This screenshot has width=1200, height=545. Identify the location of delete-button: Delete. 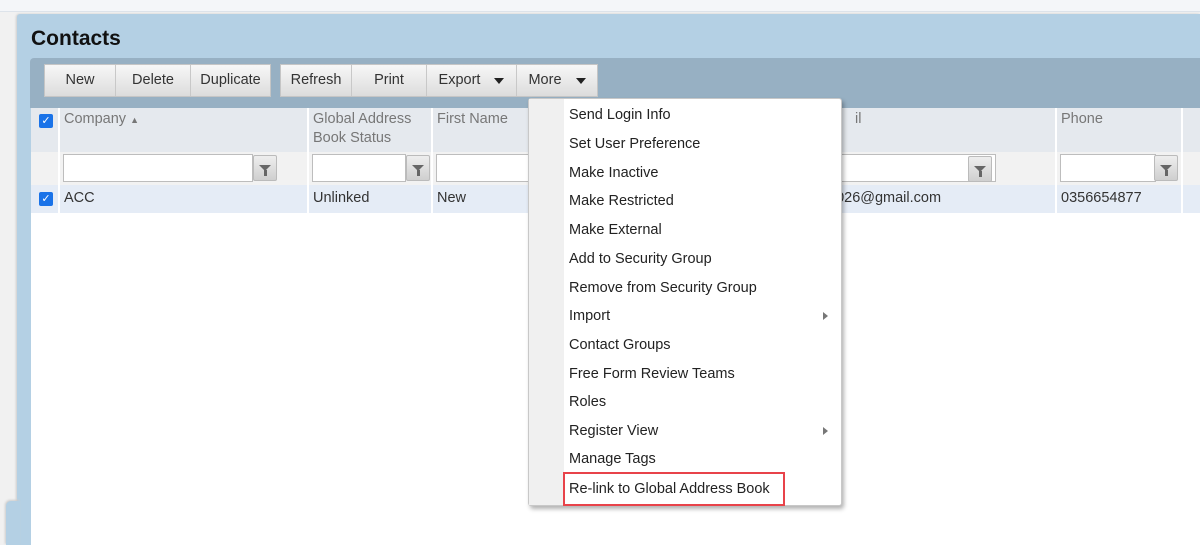
(153, 80).